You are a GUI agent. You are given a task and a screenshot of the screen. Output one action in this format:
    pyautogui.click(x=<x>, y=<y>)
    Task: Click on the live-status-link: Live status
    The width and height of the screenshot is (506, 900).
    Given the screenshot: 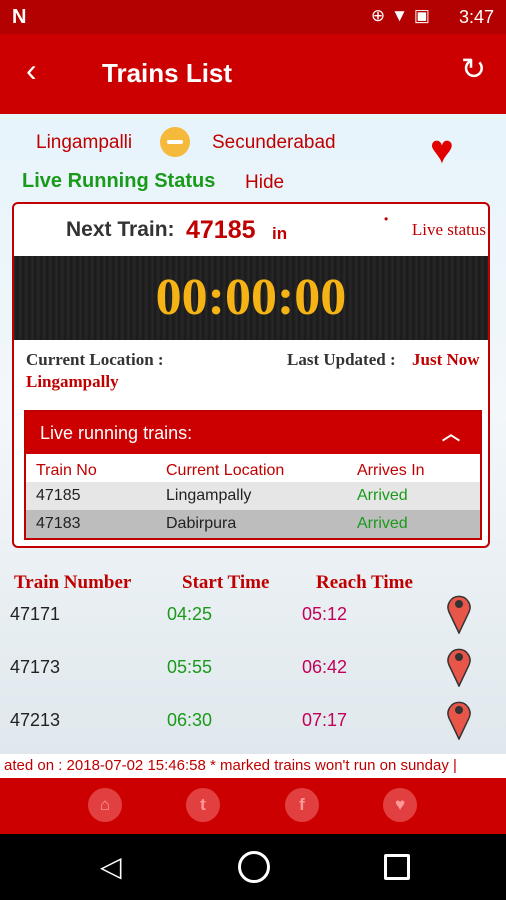 What is the action you would take?
    pyautogui.click(x=449, y=230)
    